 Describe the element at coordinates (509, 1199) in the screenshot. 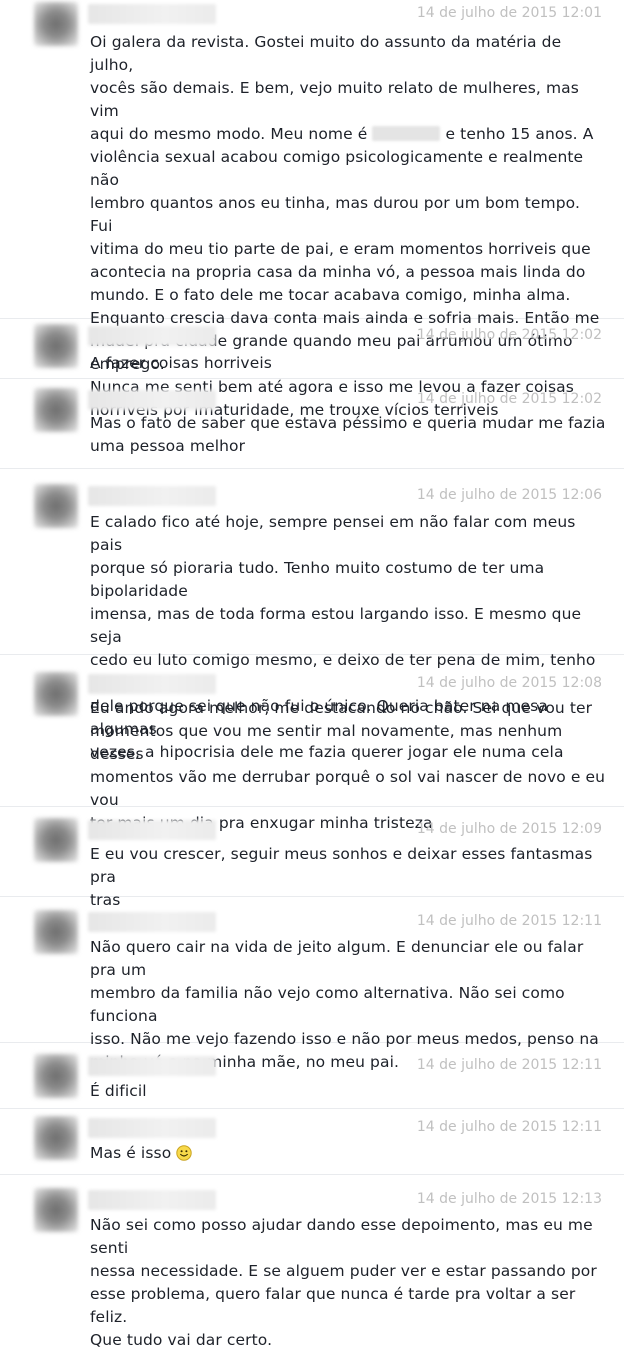

I see `message-timestamp: 14 de julho de 2015 12:13` at that location.